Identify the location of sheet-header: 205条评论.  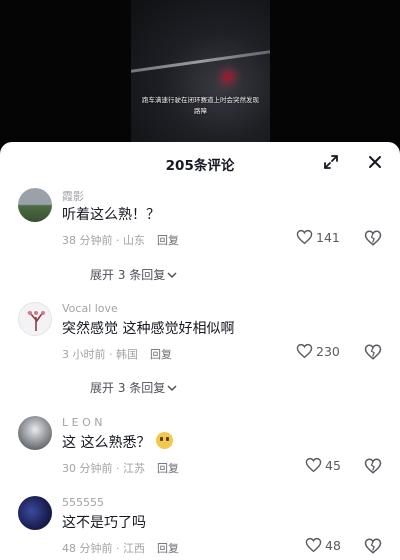
(200, 162).